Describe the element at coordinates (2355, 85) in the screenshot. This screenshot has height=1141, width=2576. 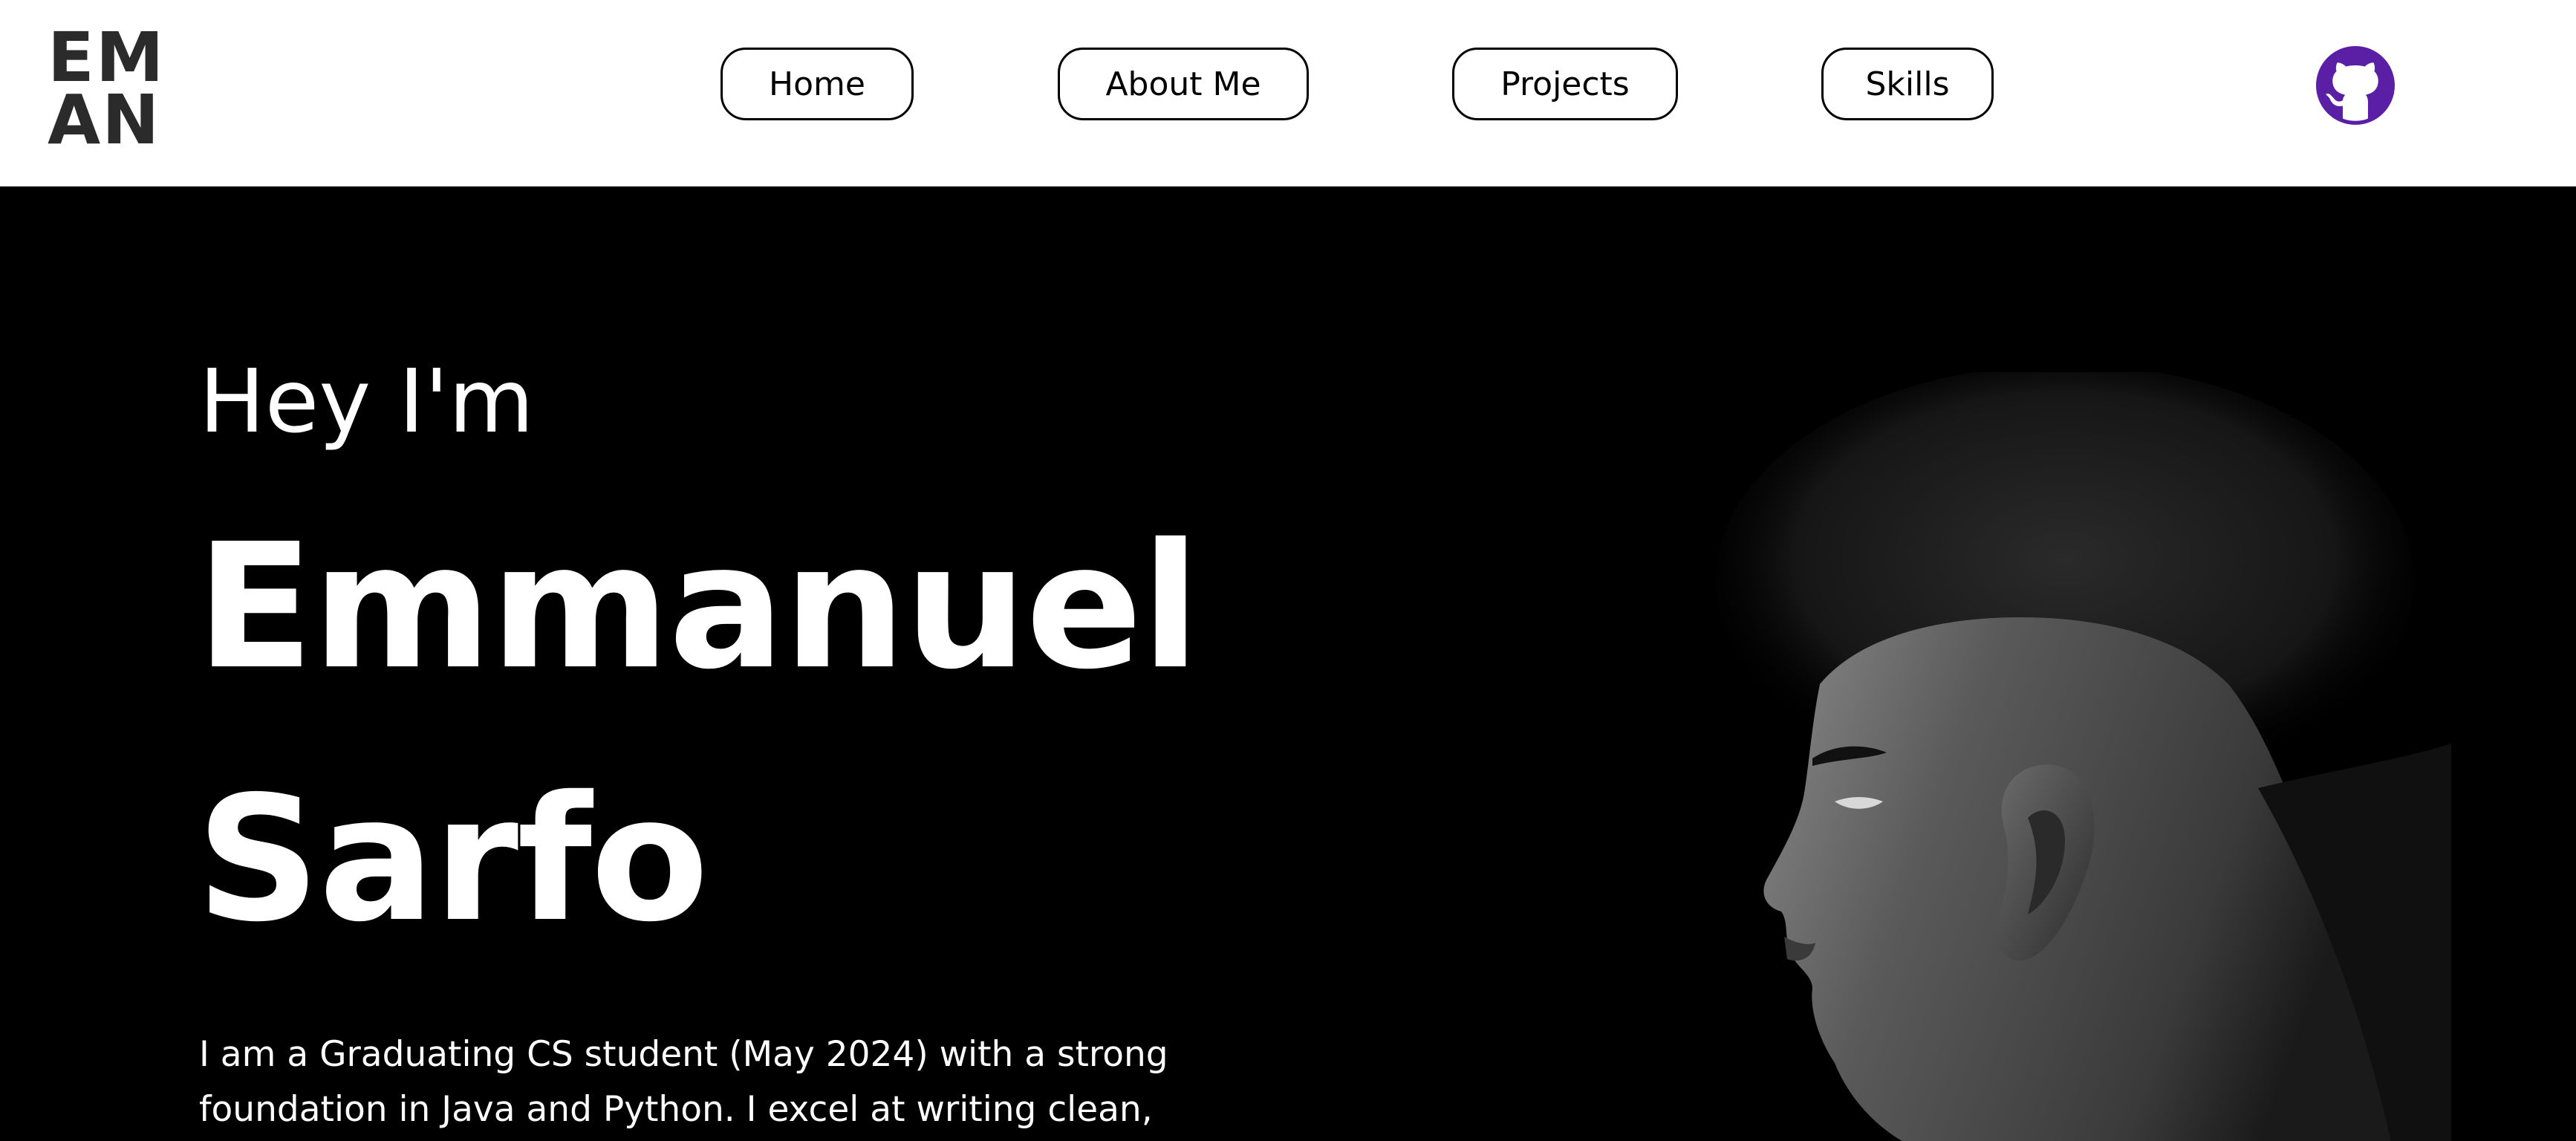
I see `github-icon` at that location.